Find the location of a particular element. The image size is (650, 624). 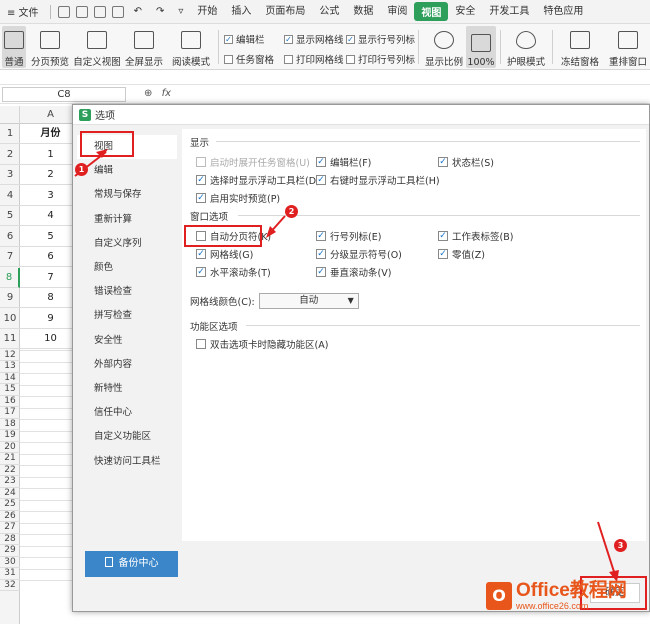

zoom-100-button: 100% is located at coordinates (481, 47).